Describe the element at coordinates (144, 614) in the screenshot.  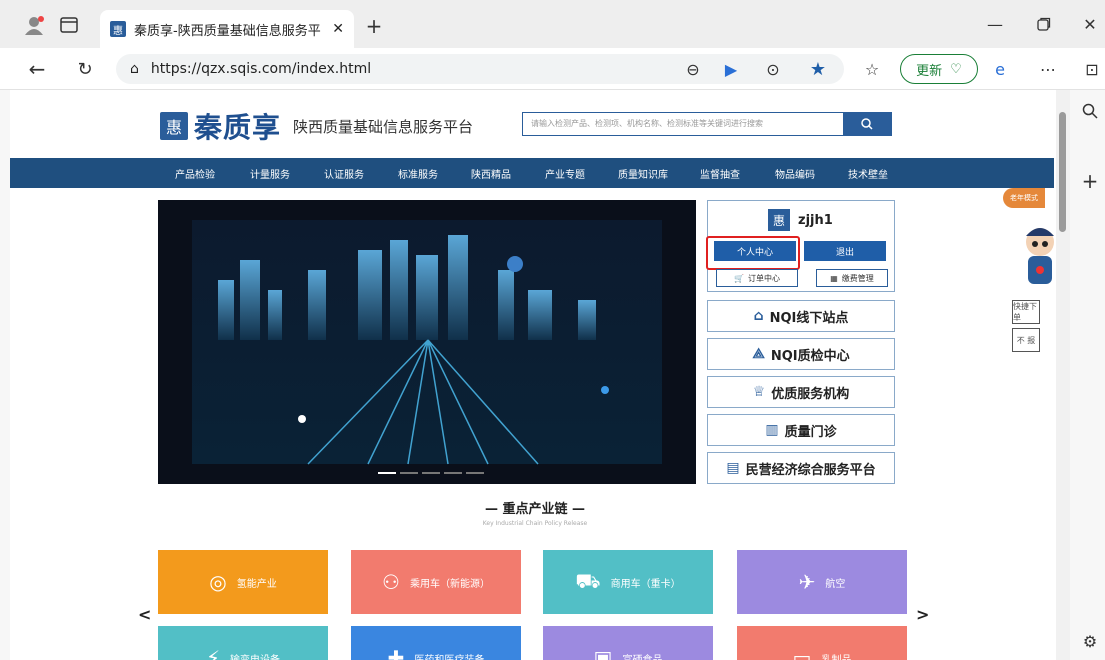
I see `carousel-prev-icon: <` at that location.